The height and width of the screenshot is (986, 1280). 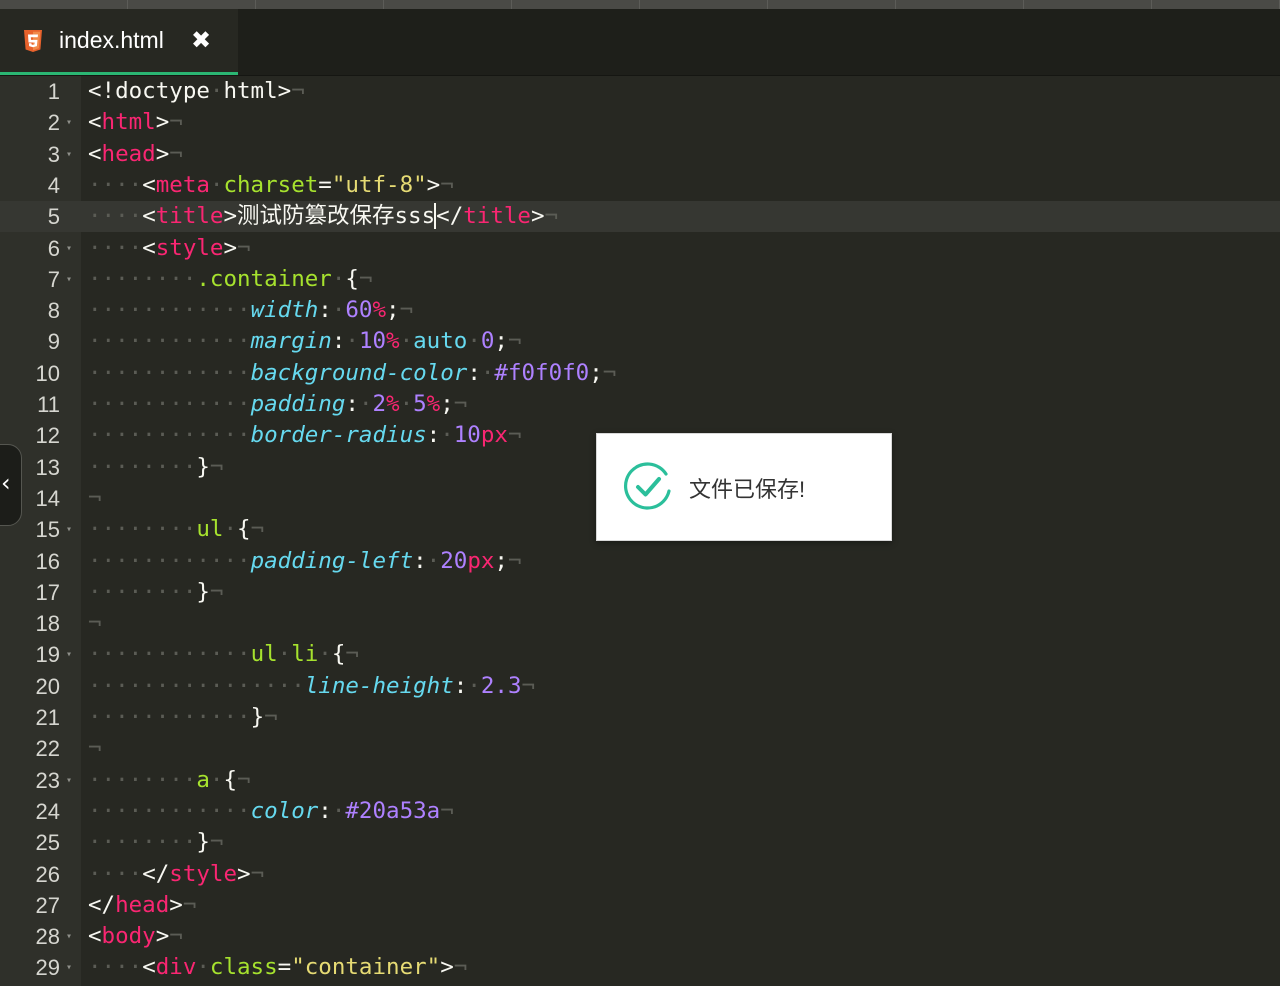 I want to click on tab-label: index.html, so click(x=111, y=40).